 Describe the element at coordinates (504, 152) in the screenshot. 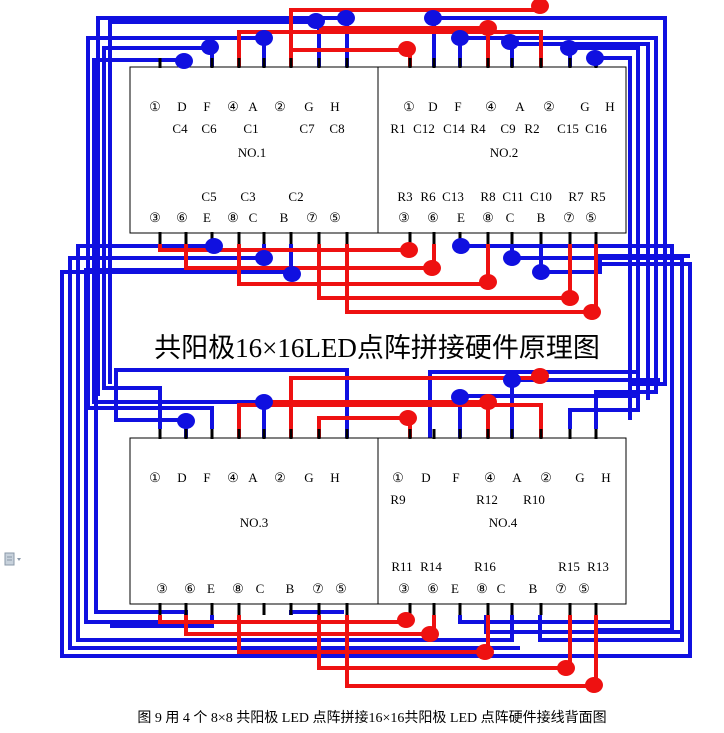

I see `module-name: NO.2` at that location.